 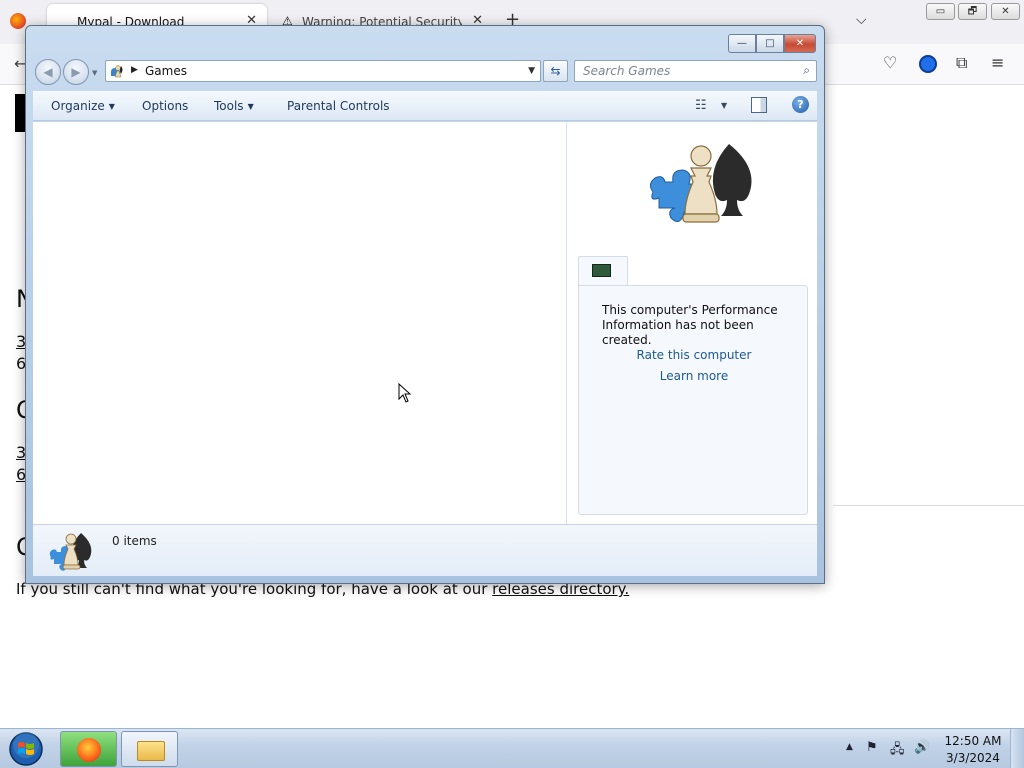 I want to click on firefox-icon, so click(x=89, y=750).